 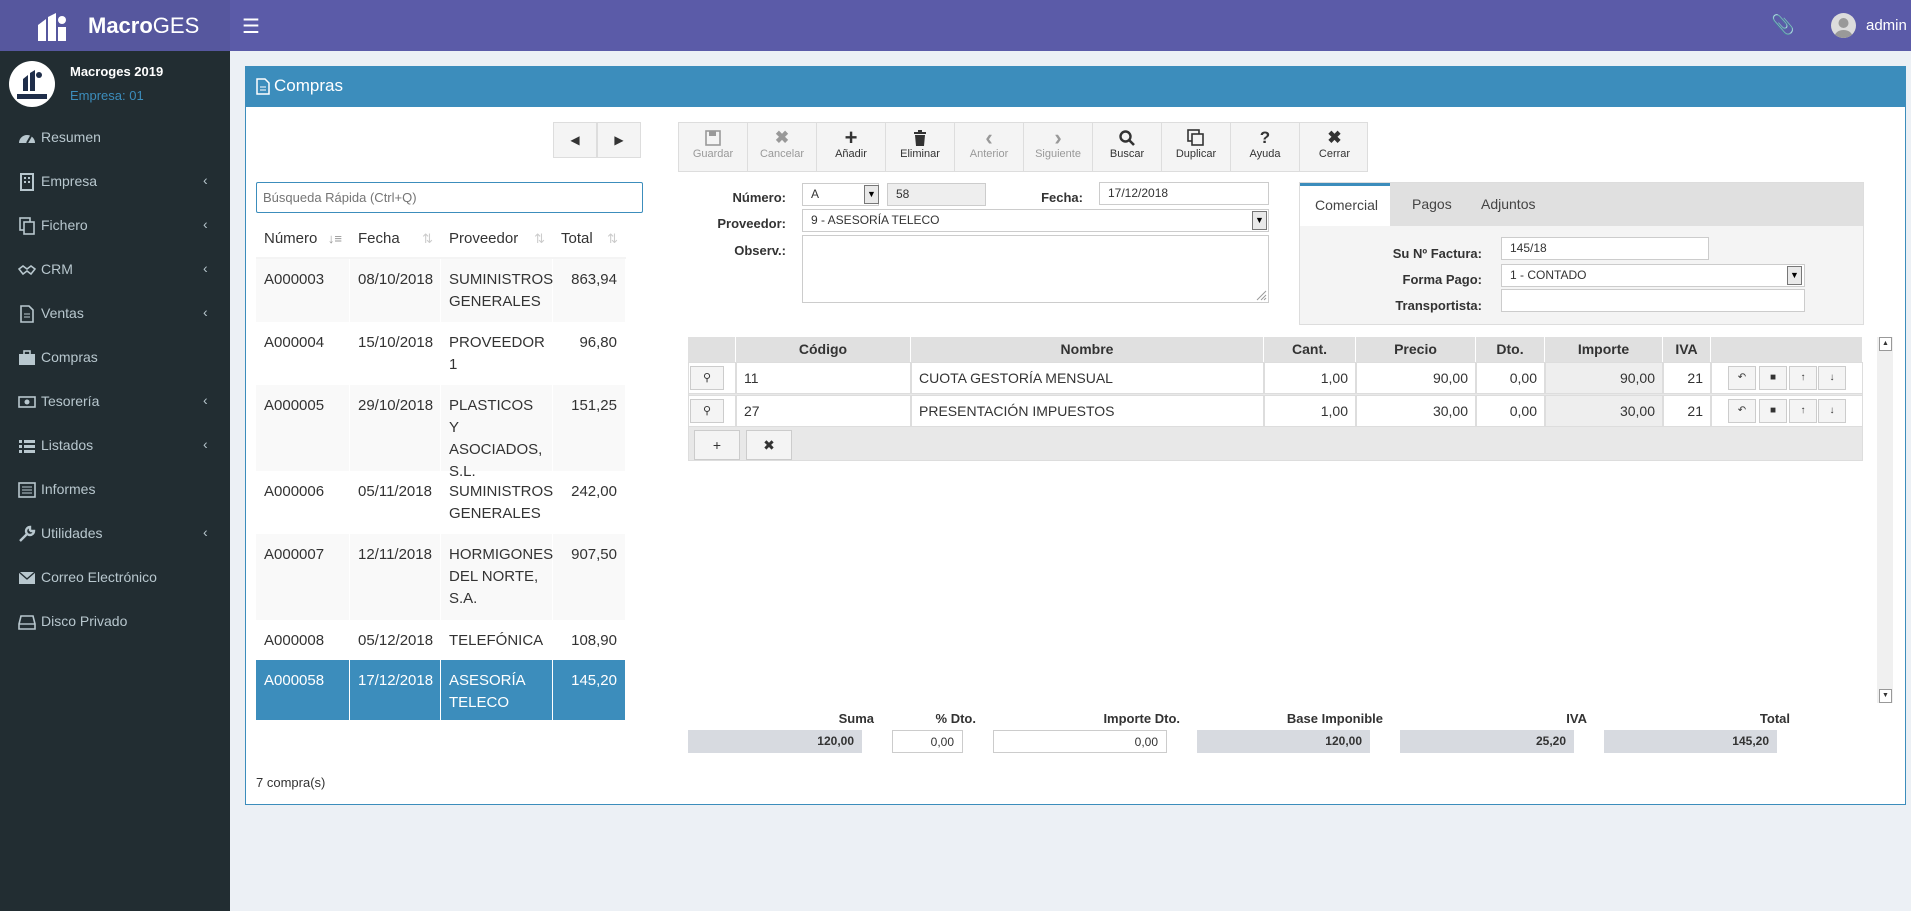 I want to click on line-precio: 30,00, so click(x=1416, y=411).